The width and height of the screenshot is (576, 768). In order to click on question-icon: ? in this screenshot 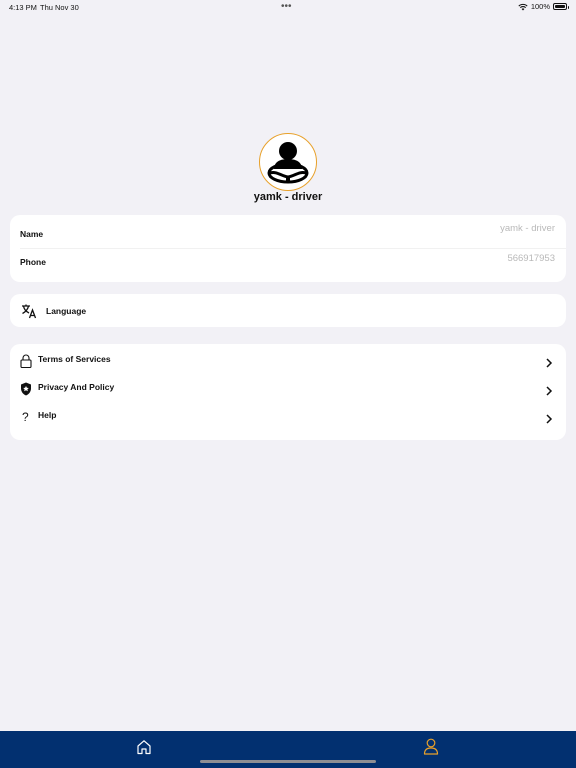, I will do `click(25, 417)`.